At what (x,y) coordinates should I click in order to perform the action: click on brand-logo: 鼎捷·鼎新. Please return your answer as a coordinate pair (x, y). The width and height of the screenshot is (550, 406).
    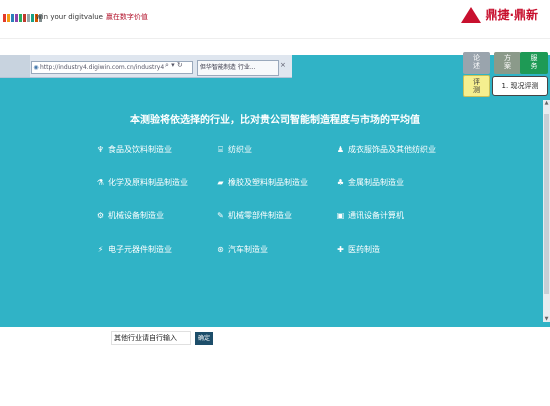
    Looking at the image, I should click on (499, 14).